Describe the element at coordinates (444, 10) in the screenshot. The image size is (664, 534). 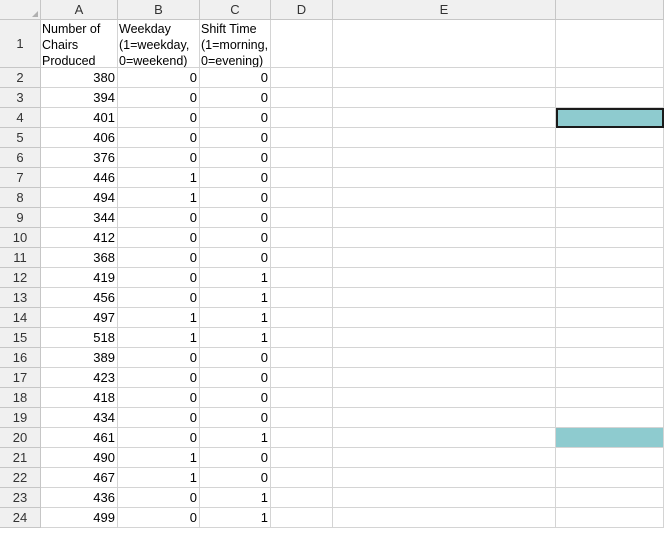
I see `column-header-e: E` at that location.